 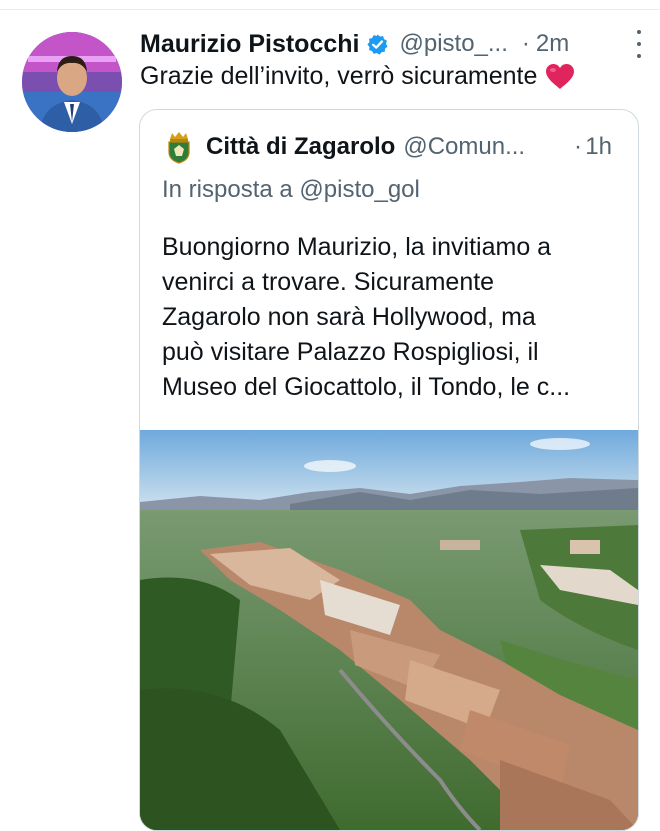 What do you see at coordinates (350, 352) in the screenshot?
I see `quoted-text-line: può visitare Palazzo Rospigliosi, il` at bounding box center [350, 352].